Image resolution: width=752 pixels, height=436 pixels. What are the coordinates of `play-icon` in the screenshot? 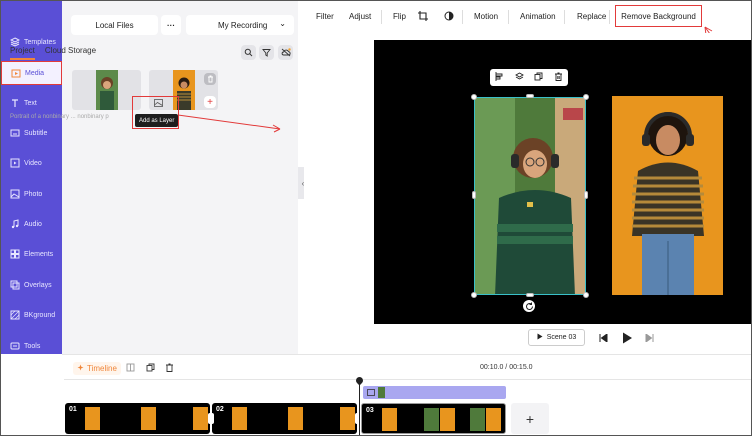 It's located at (627, 339).